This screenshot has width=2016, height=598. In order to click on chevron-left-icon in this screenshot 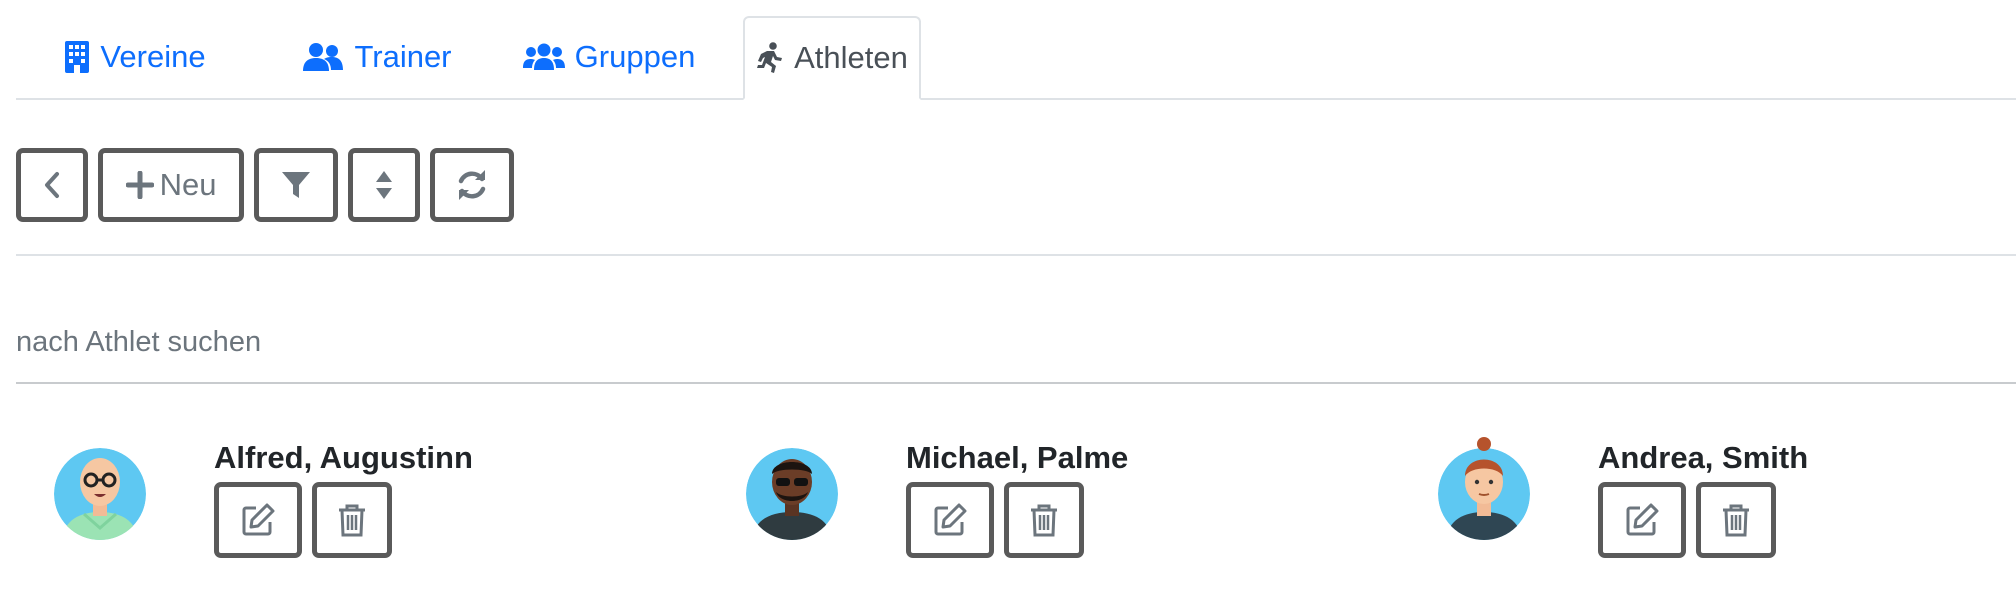, I will do `click(52, 185)`.